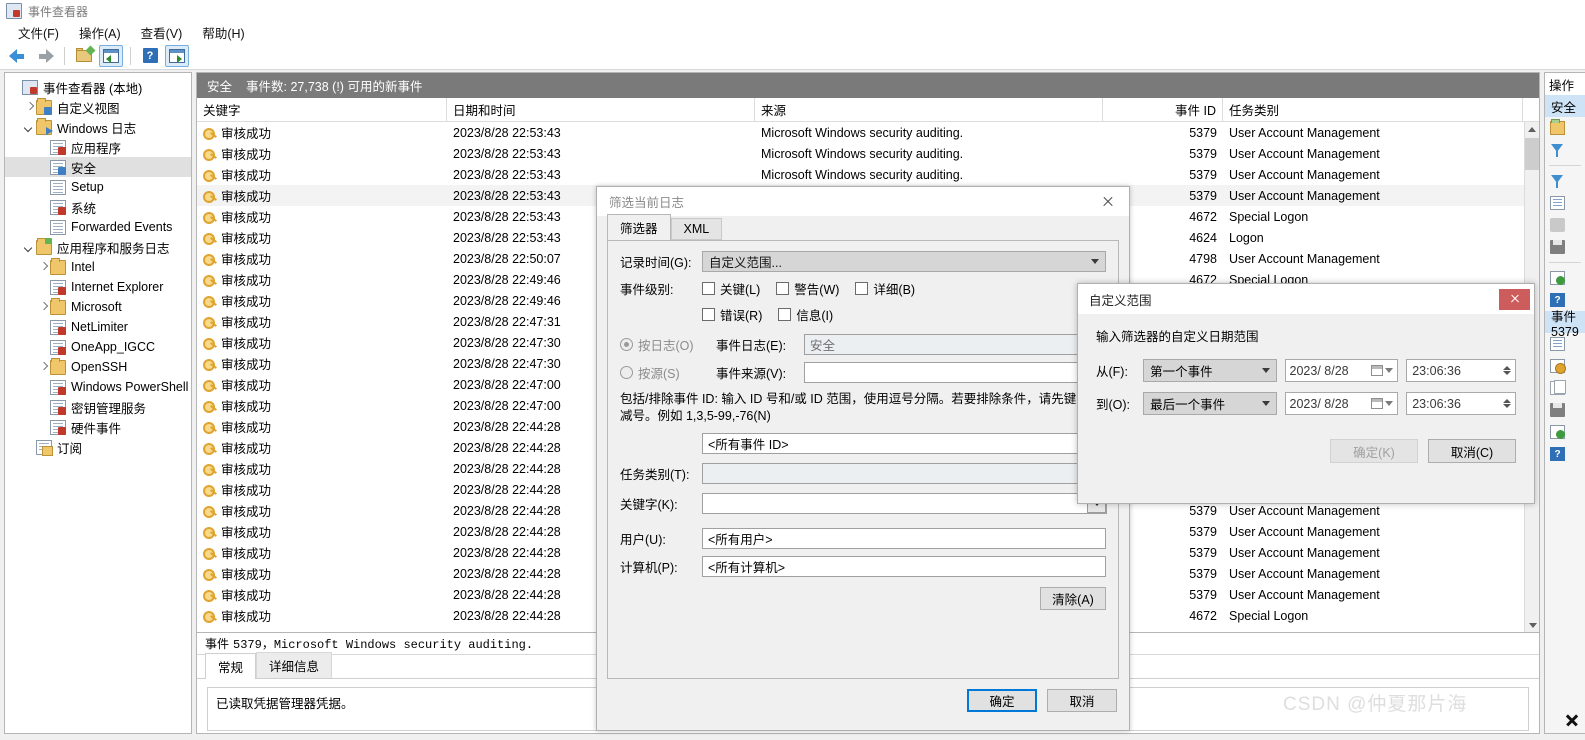 The image size is (1585, 740). What do you see at coordinates (1472, 451) in the screenshot?
I see `range-cancel-button: 取消(C)` at bounding box center [1472, 451].